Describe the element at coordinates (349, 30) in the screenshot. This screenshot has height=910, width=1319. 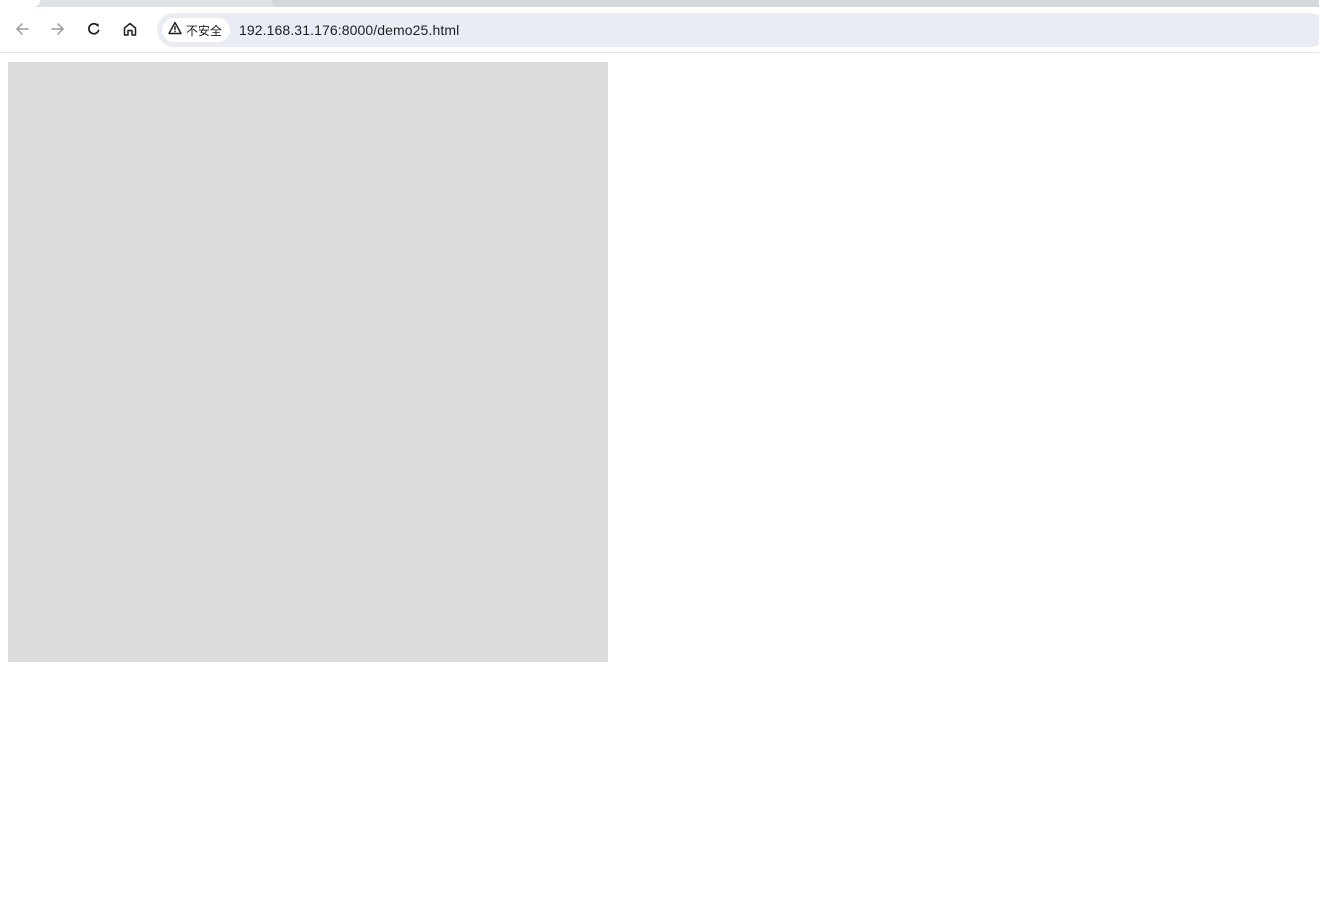
I see `url-text: 192.168.31.176:8000/demo25.html` at that location.